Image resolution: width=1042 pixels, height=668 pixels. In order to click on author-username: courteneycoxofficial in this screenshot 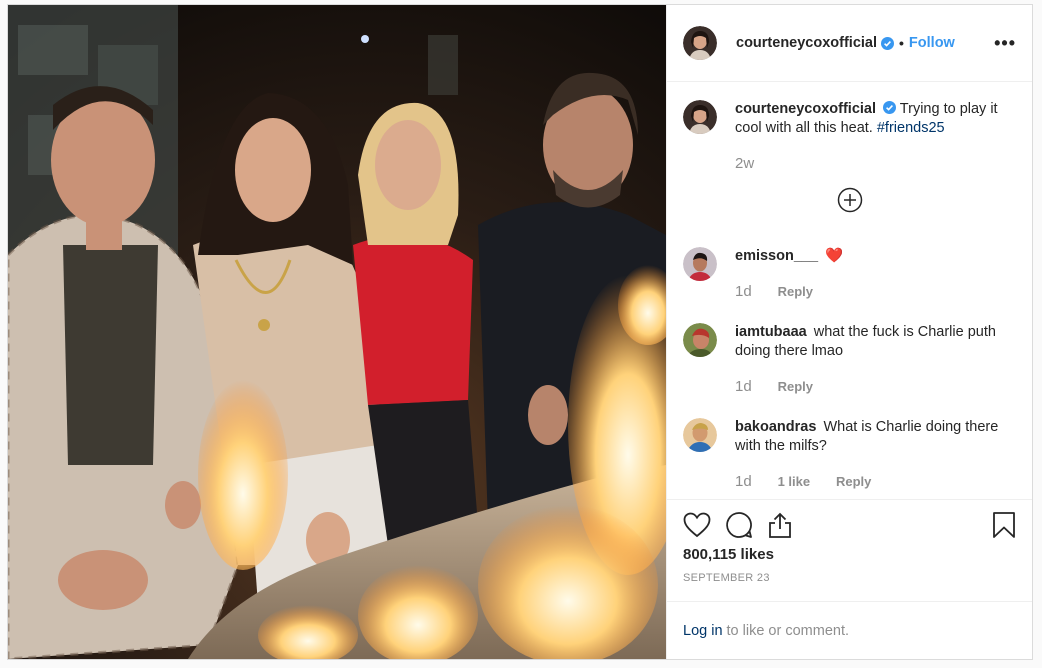, I will do `click(806, 43)`.